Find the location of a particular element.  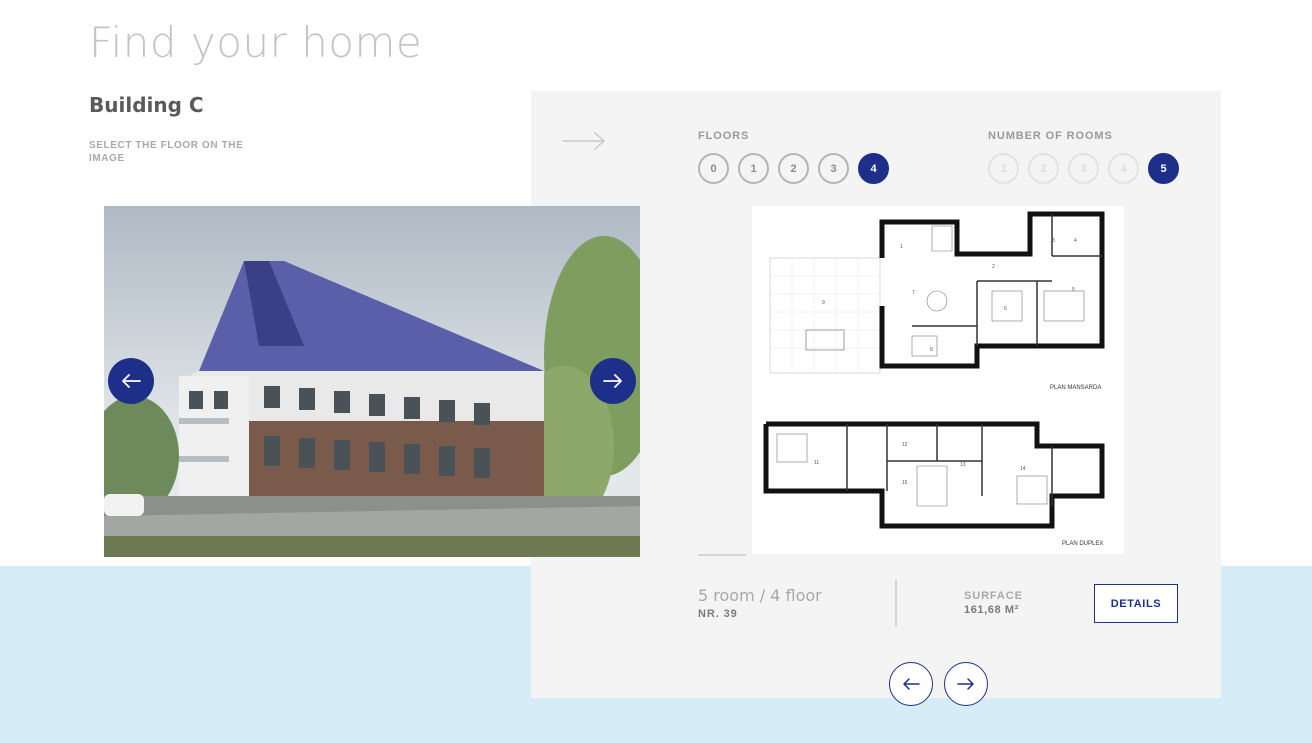

carousel-prev-button is located at coordinates (131, 381).